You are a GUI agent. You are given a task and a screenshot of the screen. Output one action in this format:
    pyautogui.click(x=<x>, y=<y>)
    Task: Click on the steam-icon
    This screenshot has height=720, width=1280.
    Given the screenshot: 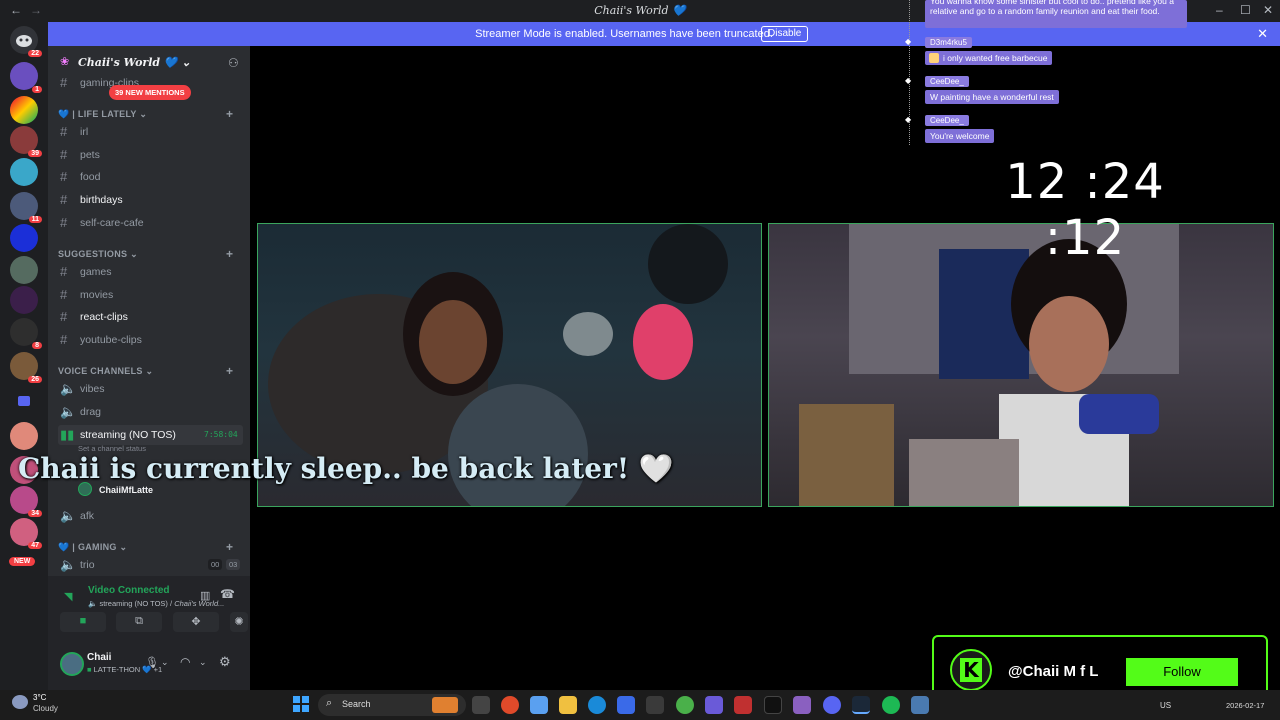 What is the action you would take?
    pyautogui.click(x=861, y=705)
    